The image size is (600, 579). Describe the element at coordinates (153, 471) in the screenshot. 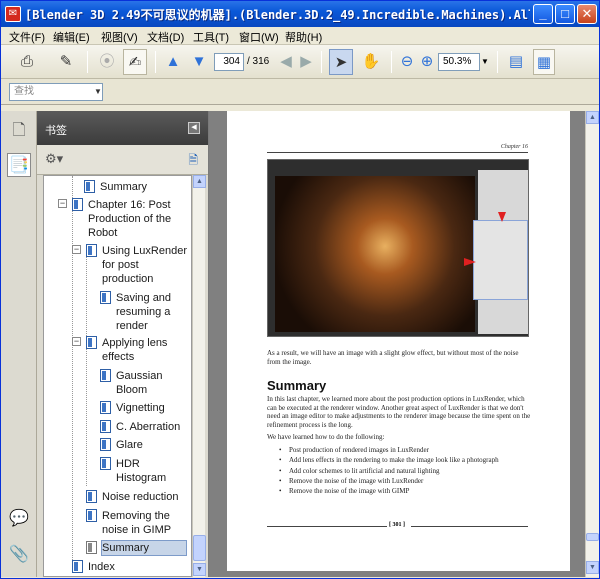

I see `bookmark-item: HDR Histogram` at that location.